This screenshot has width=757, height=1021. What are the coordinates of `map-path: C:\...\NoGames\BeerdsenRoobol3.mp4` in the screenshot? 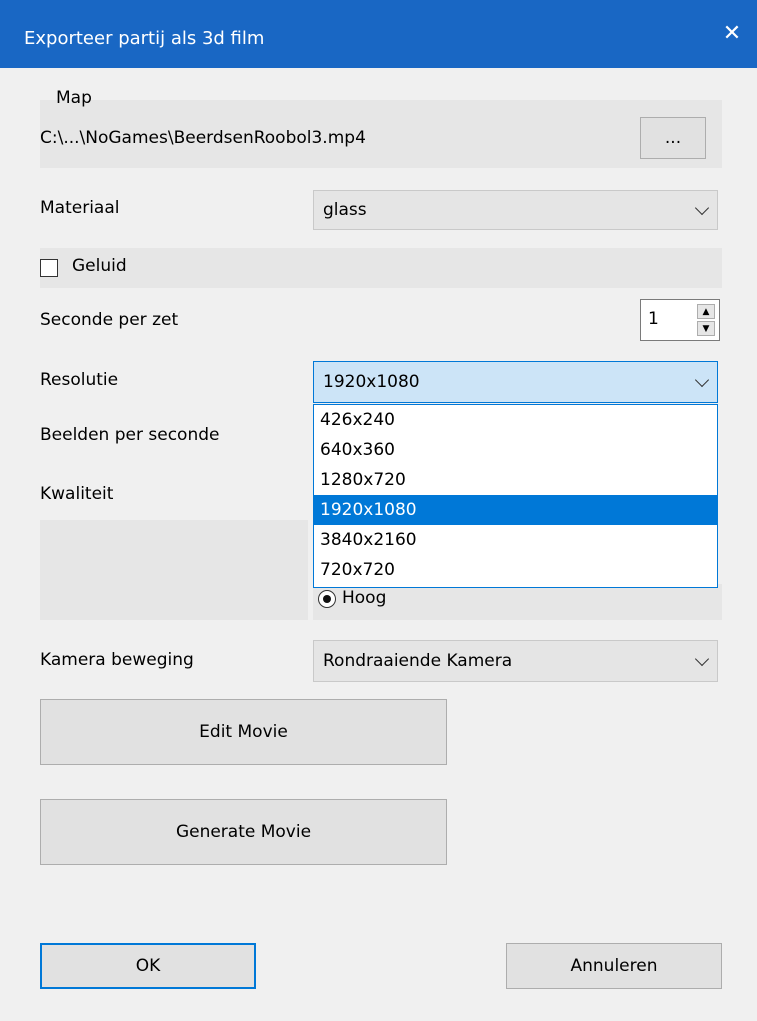 It's located at (203, 138).